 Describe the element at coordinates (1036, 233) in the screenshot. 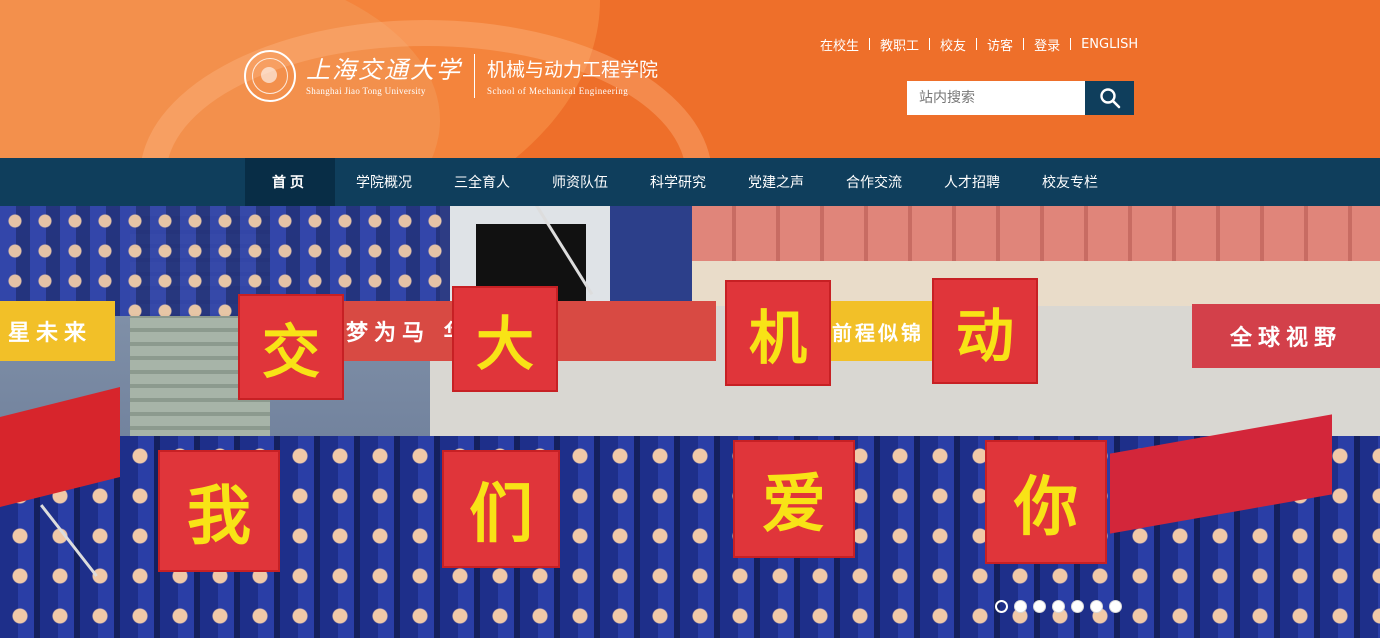

I see `stadium-seats` at that location.